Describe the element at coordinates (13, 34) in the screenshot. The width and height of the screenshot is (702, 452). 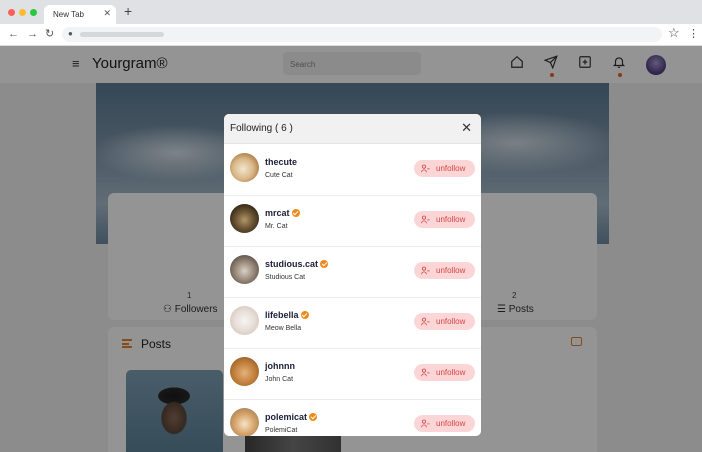
I see `back-icon: ←` at that location.